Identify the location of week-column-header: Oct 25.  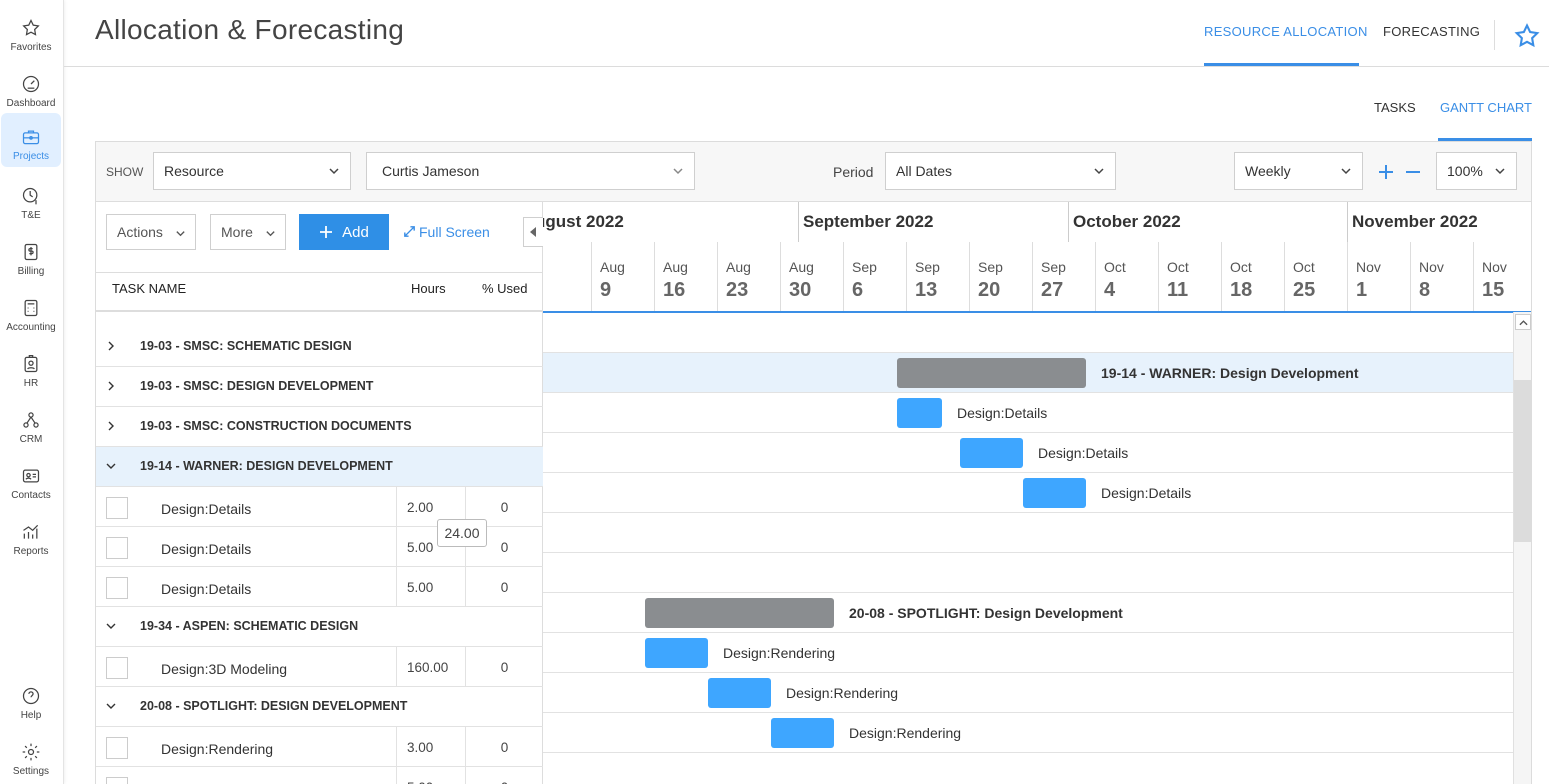
(1315, 277).